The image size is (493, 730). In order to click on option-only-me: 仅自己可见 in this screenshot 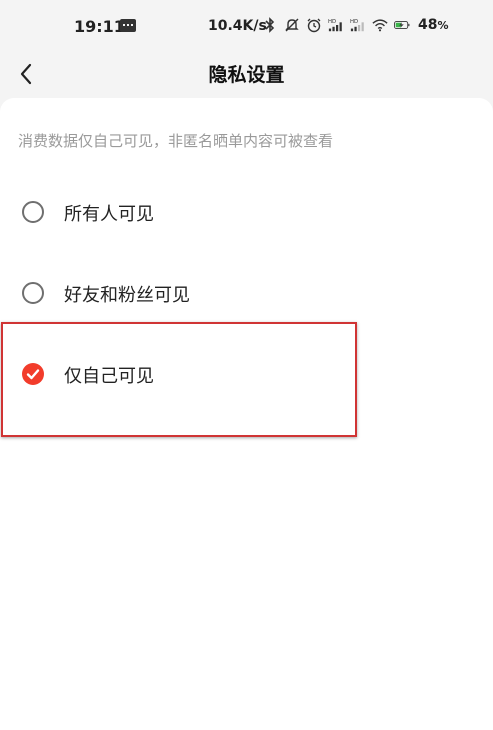, I will do `click(180, 375)`.